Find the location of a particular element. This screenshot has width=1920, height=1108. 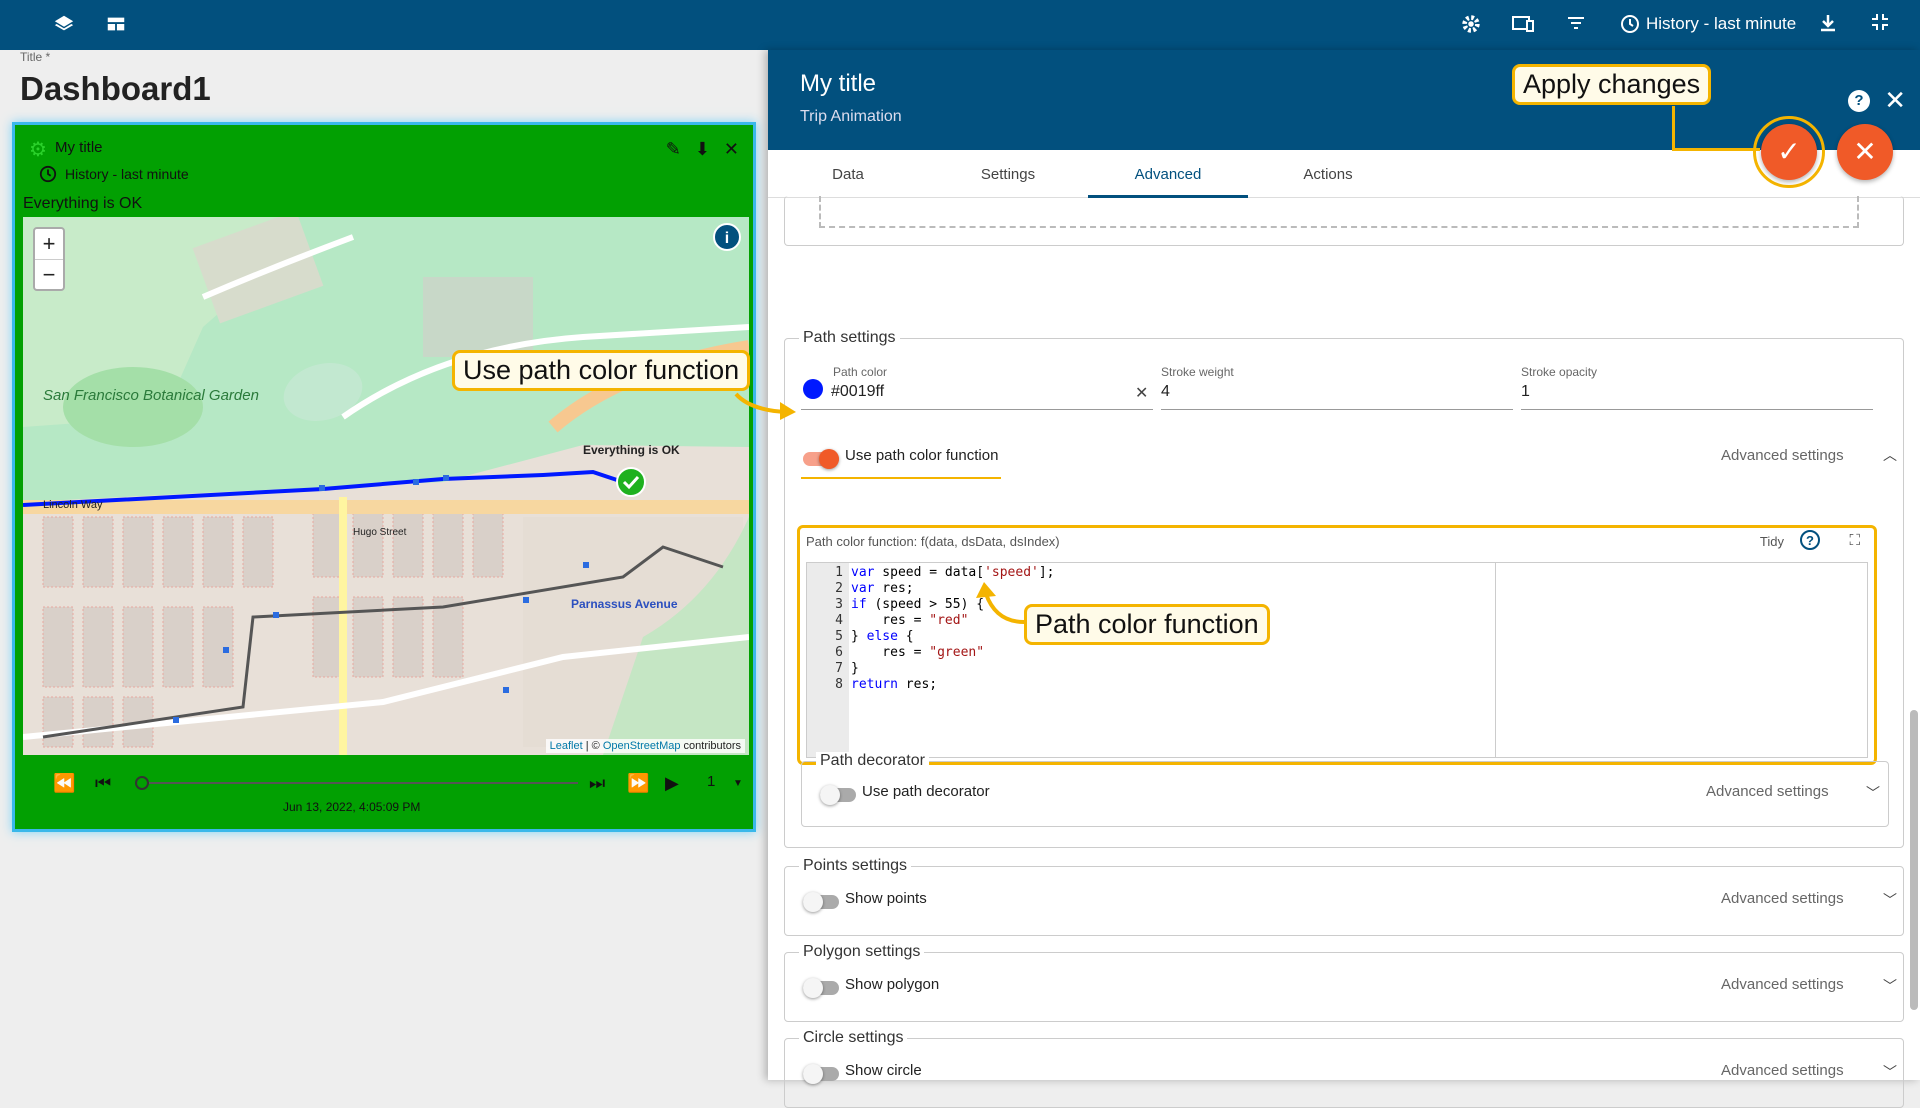

tidy-button: Tidy is located at coordinates (1772, 541).